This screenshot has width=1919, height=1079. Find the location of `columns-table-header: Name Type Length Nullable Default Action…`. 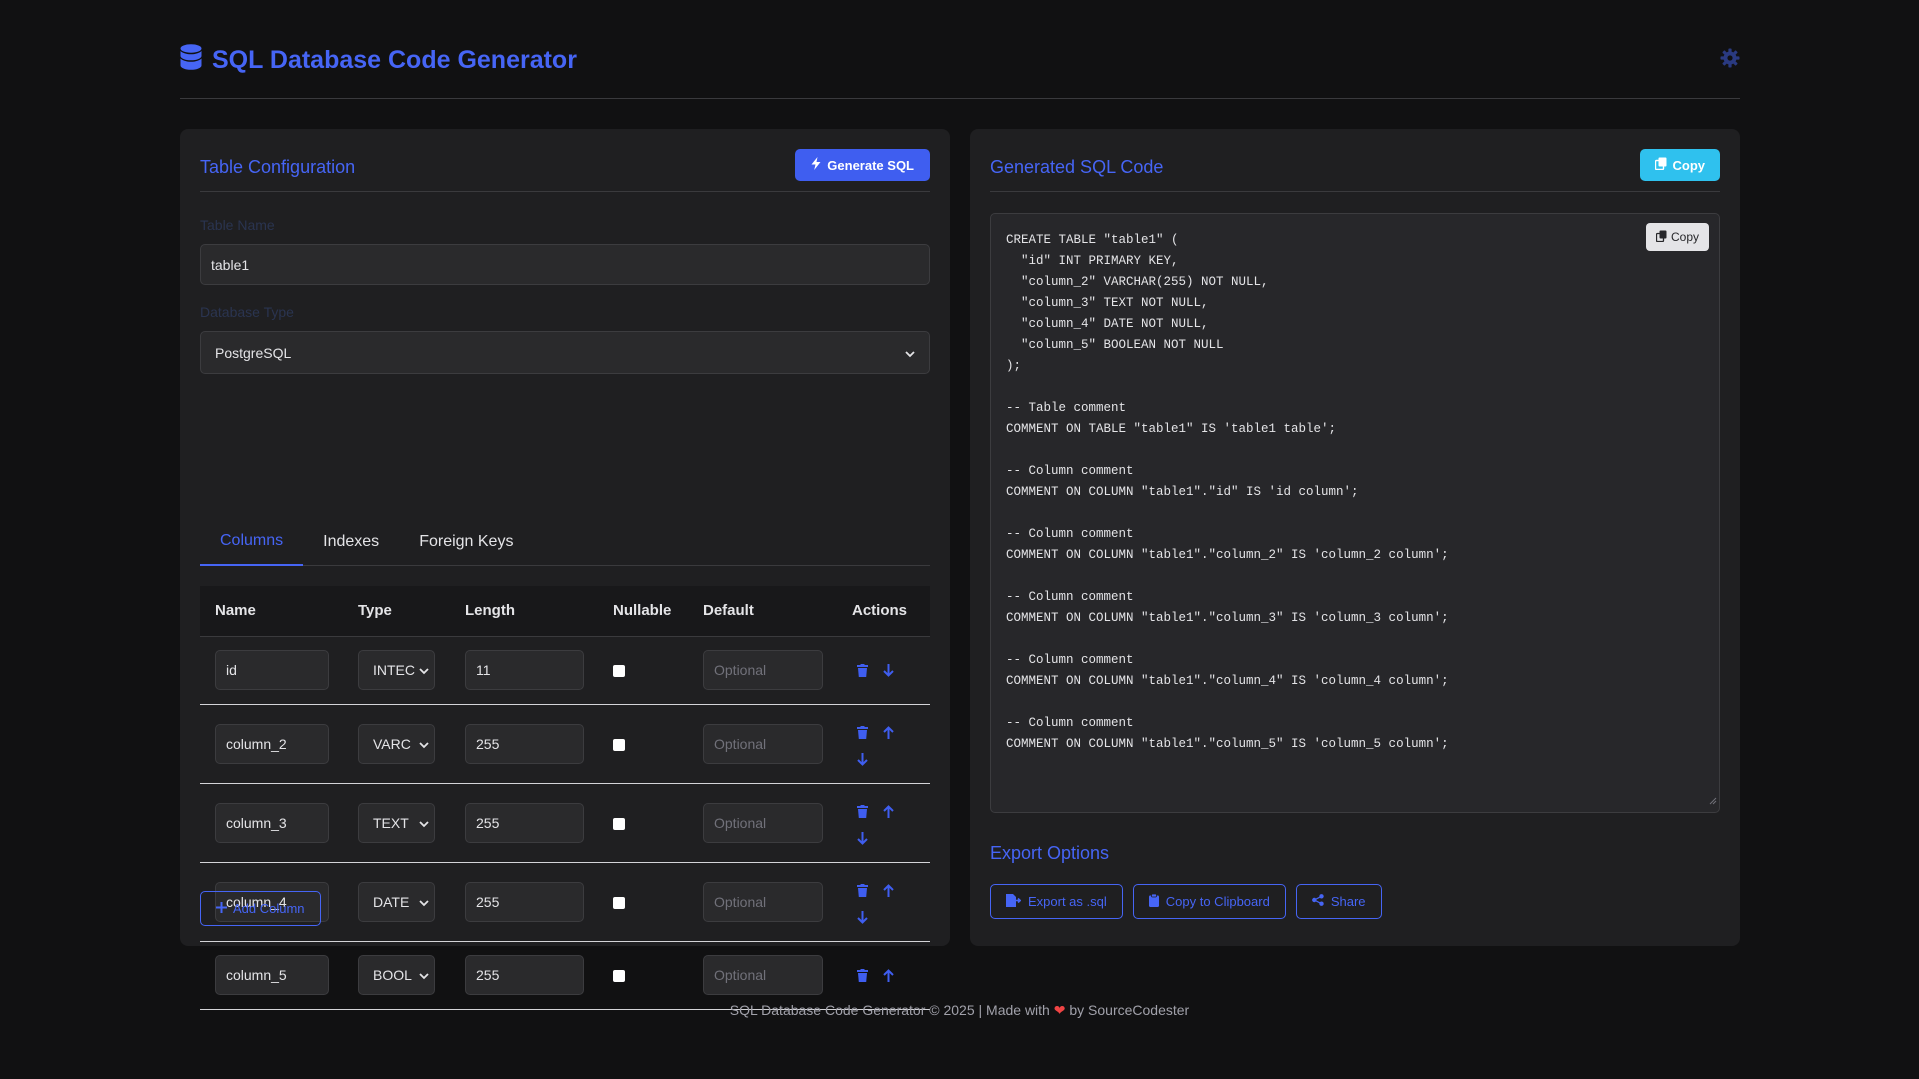

columns-table-header: Name Type Length Nullable Default Action… is located at coordinates (565, 611).